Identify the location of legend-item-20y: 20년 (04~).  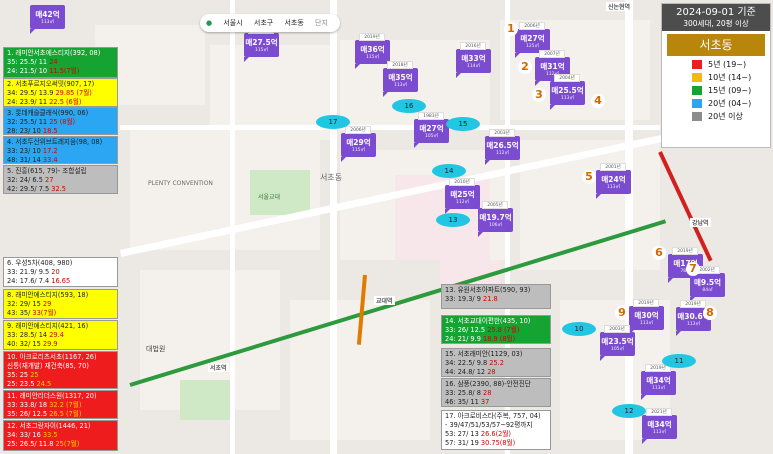
(731, 103).